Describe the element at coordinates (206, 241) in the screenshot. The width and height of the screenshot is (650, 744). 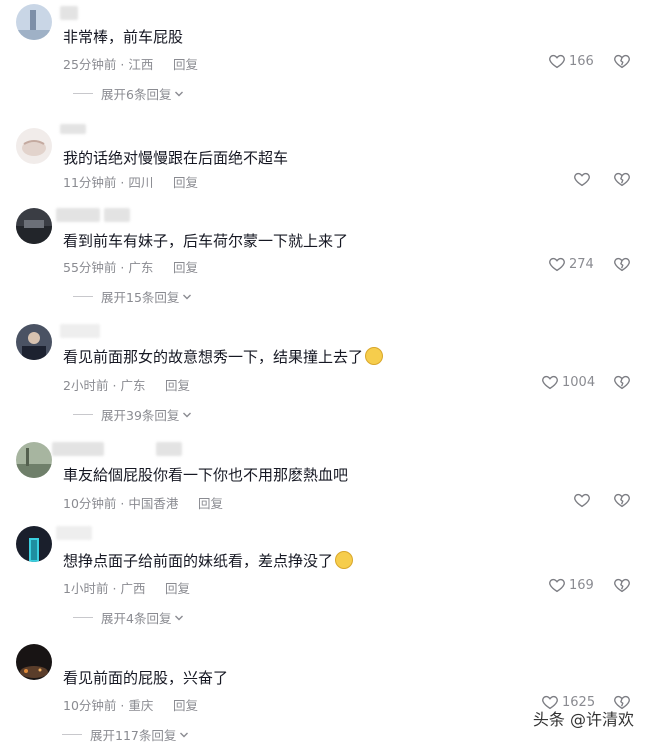
I see `comment-text: 看到前车有妹子，后车荷尔蒙一下就上来了` at that location.